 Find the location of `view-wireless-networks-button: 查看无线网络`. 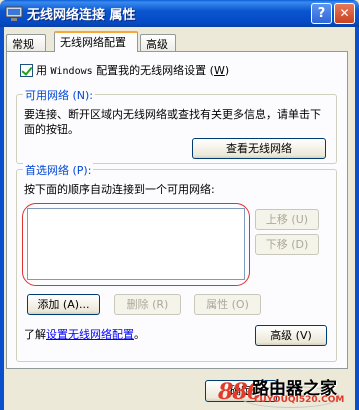

view-wireless-networks-button: 查看无线网络 is located at coordinates (259, 148).